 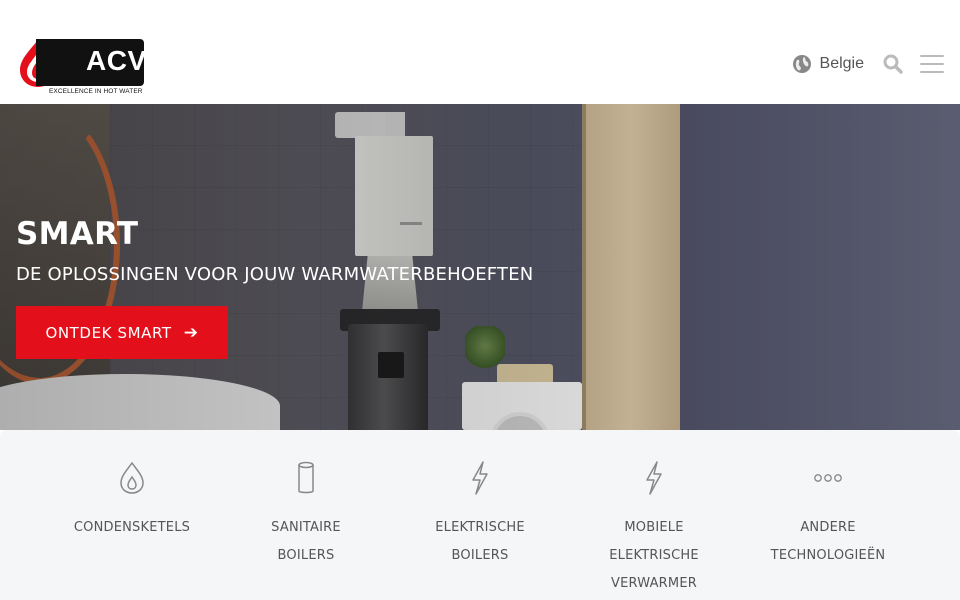 I want to click on logo-tagline: EXCELLENCE IN HOT WATER, so click(x=96, y=91).